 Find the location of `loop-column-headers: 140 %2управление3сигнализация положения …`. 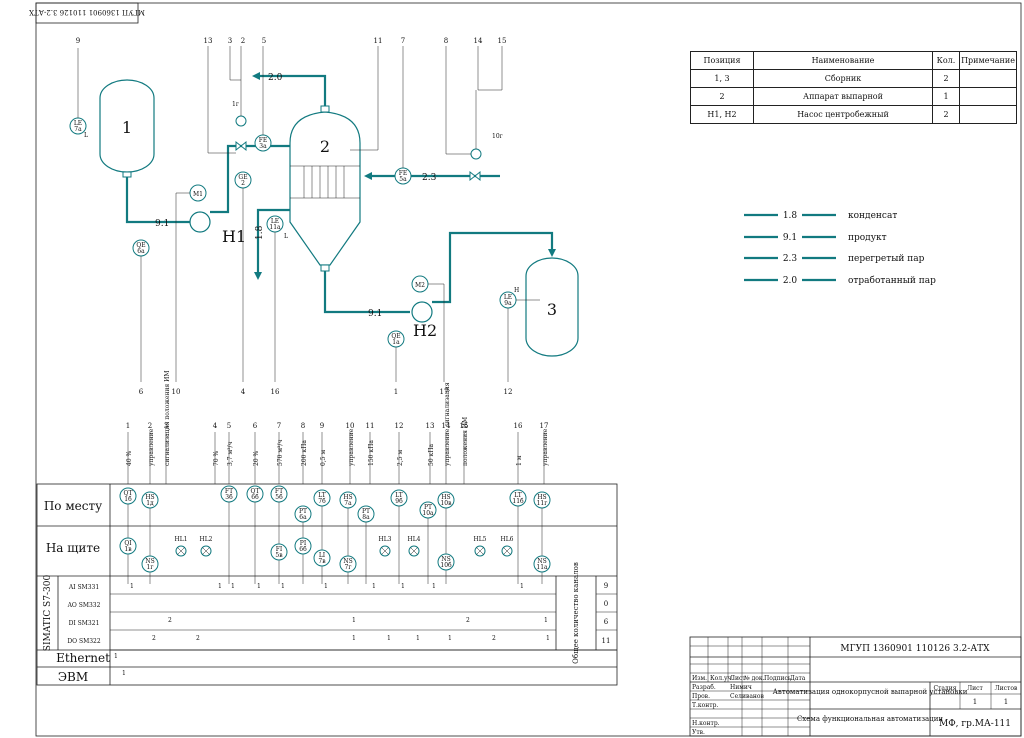

loop-column-headers: 140 %2управление3сигнализация положения … is located at coordinates (337, 427).